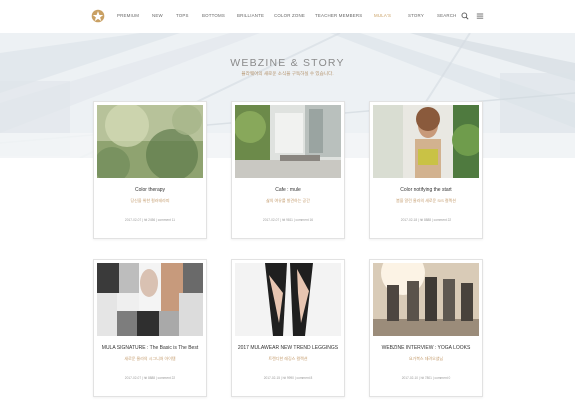  I want to click on card-description: 요가복스 데려오셨님, so click(426, 358).